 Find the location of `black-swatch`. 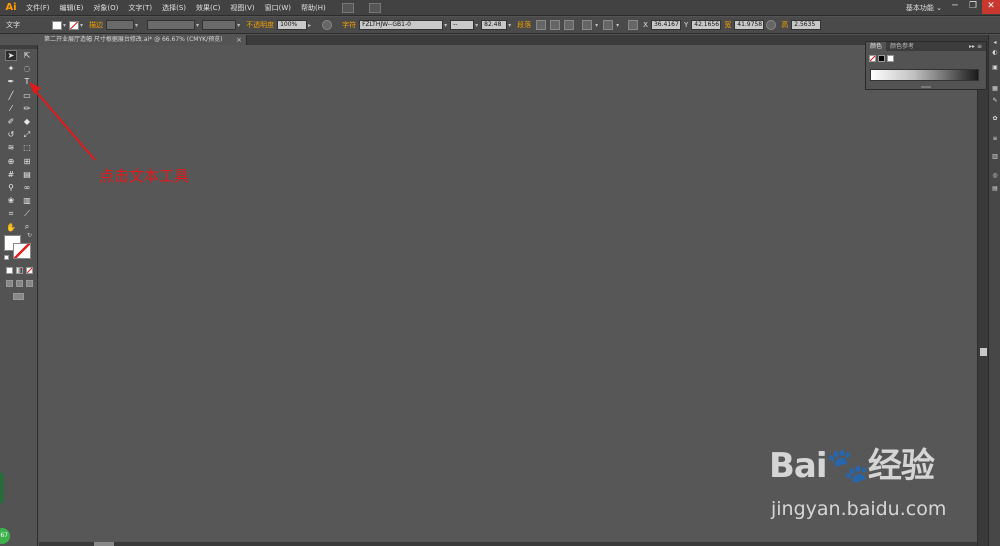

black-swatch is located at coordinates (881, 58).